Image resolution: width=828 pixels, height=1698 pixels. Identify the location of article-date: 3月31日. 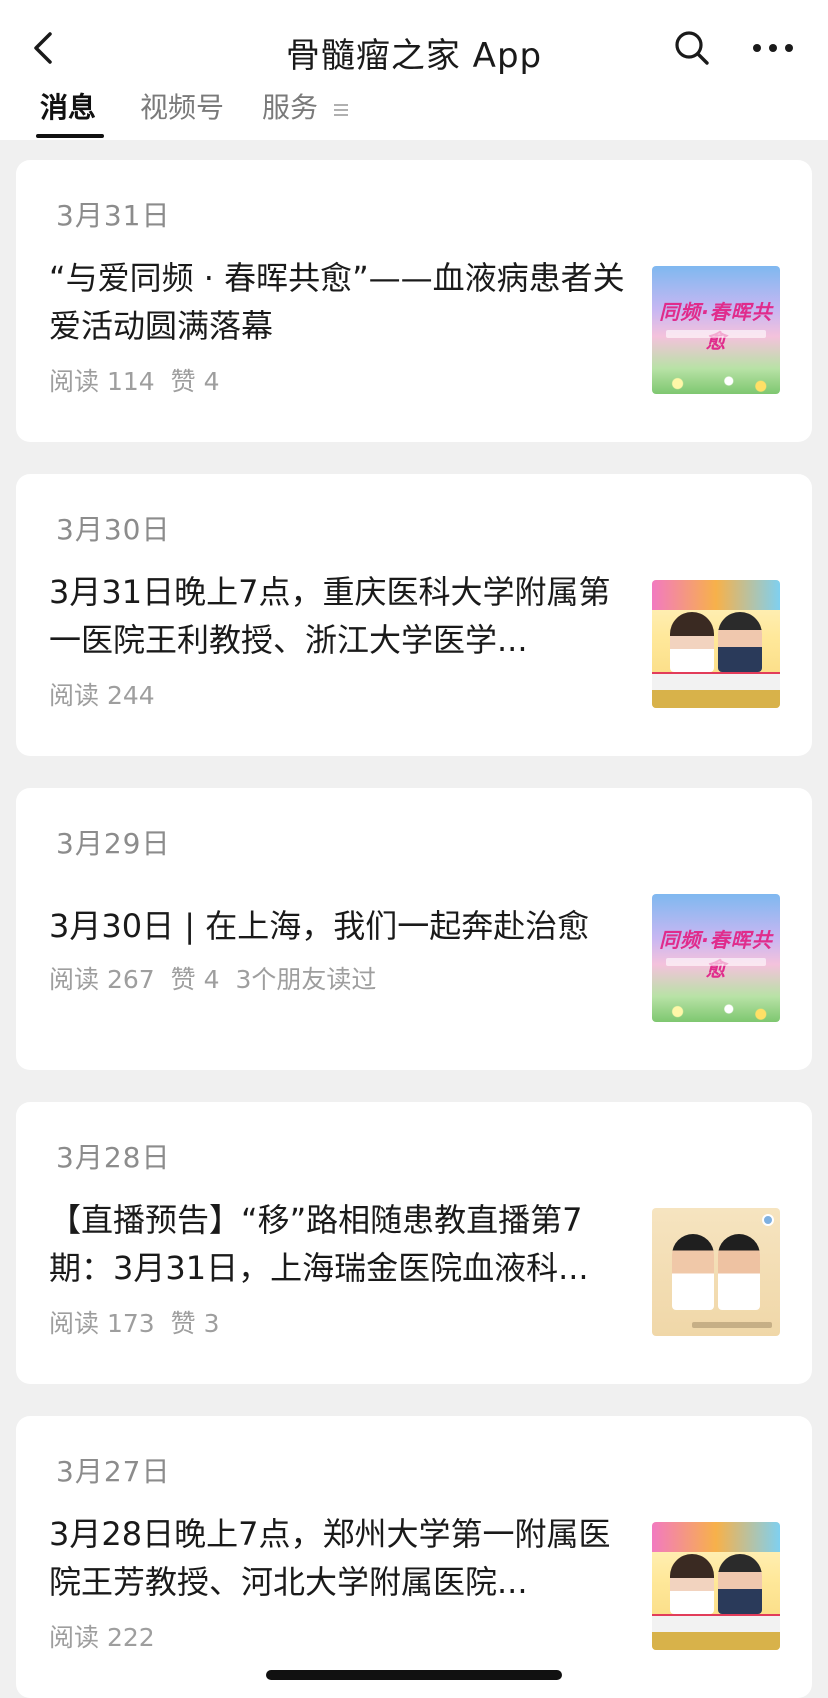
(113, 215).